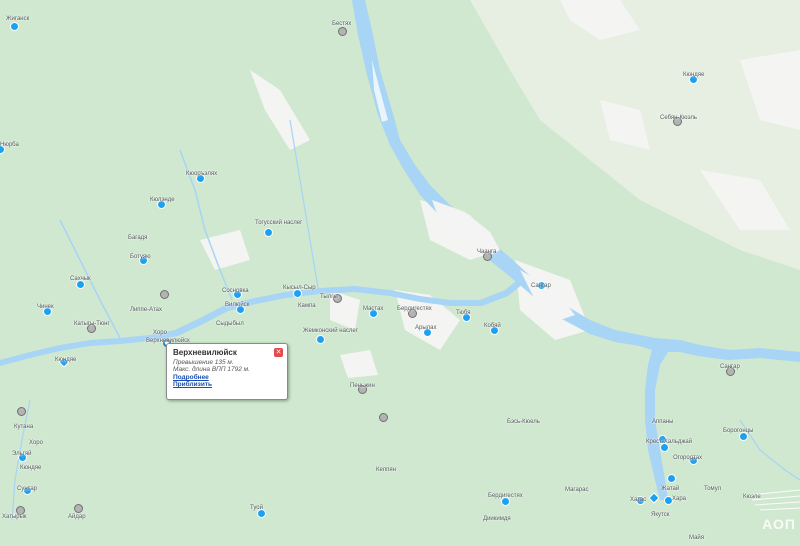 The width and height of the screenshot is (800, 546). Describe the element at coordinates (463, 313) in the screenshot. I see `place-label-tyuba: Тюбя` at that location.